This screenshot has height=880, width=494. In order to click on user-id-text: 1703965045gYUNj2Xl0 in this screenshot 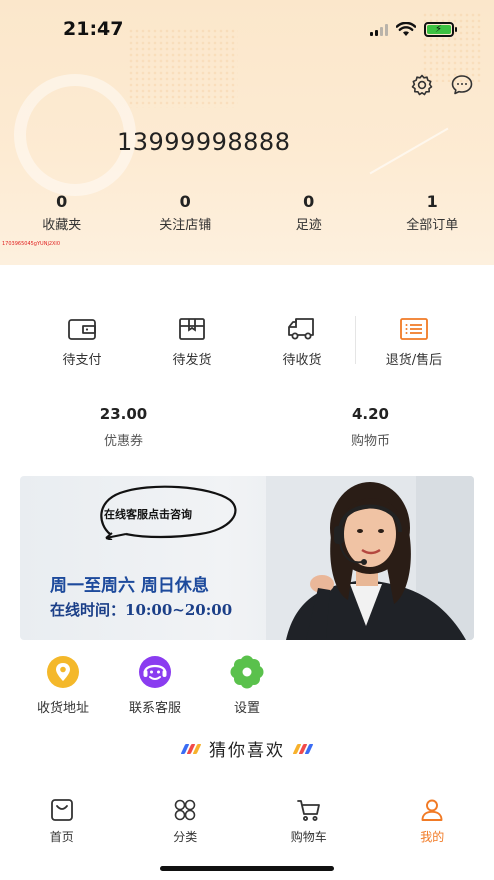, I will do `click(31, 244)`.